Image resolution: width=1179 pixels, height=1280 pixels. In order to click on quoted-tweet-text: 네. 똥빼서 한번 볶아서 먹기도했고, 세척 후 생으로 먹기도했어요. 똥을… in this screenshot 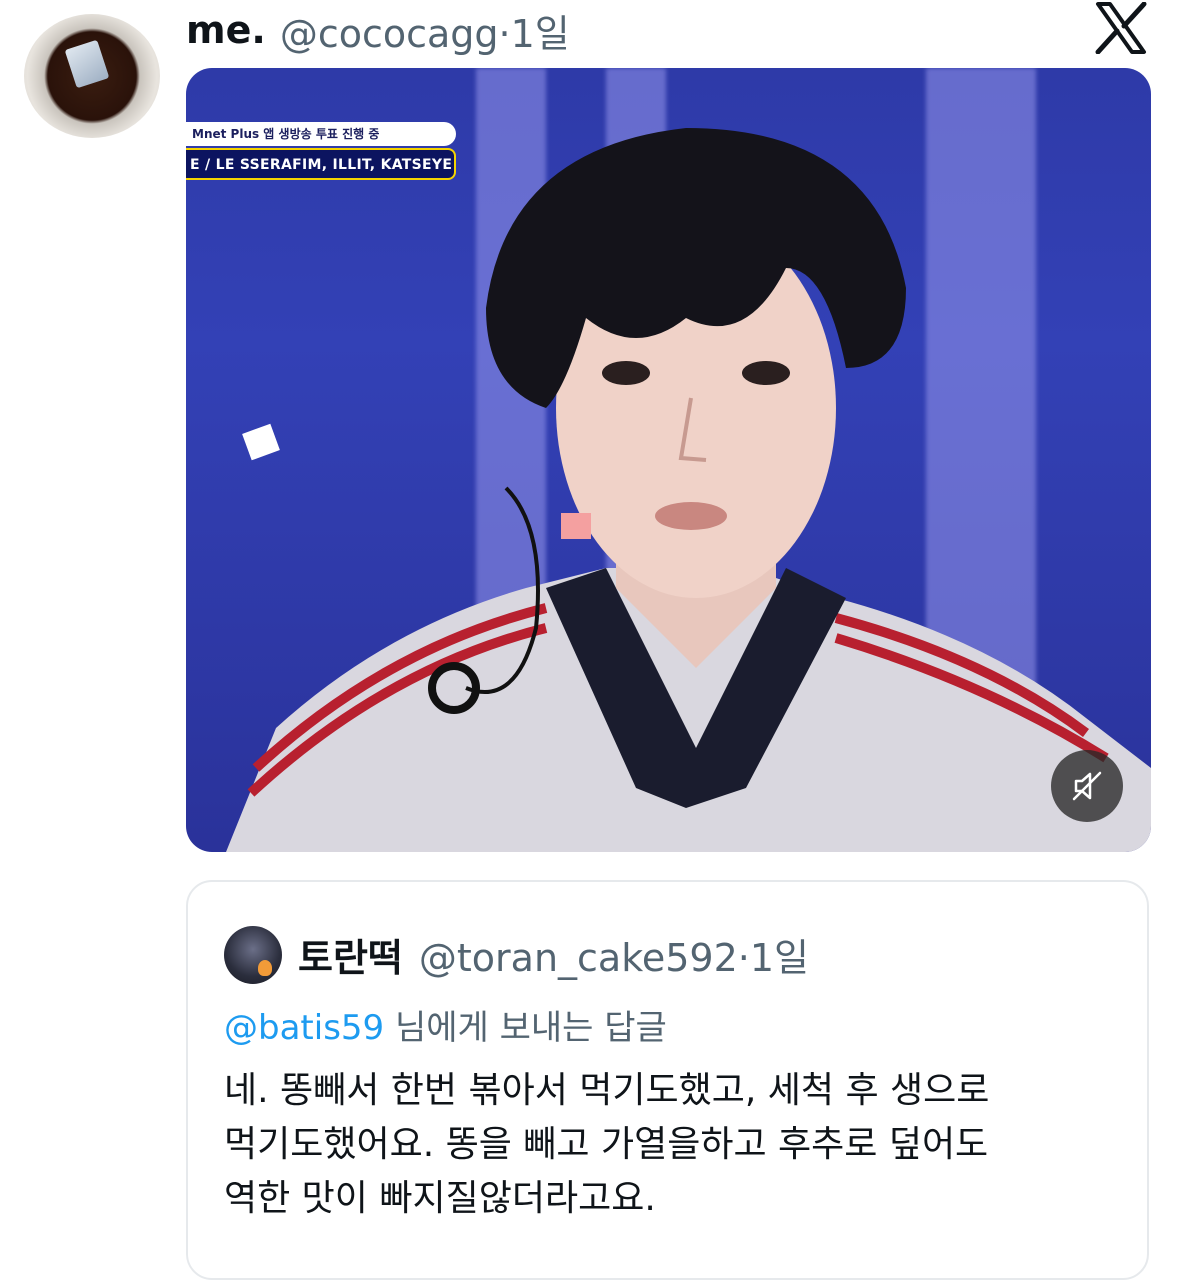, I will do `click(674, 1145)`.